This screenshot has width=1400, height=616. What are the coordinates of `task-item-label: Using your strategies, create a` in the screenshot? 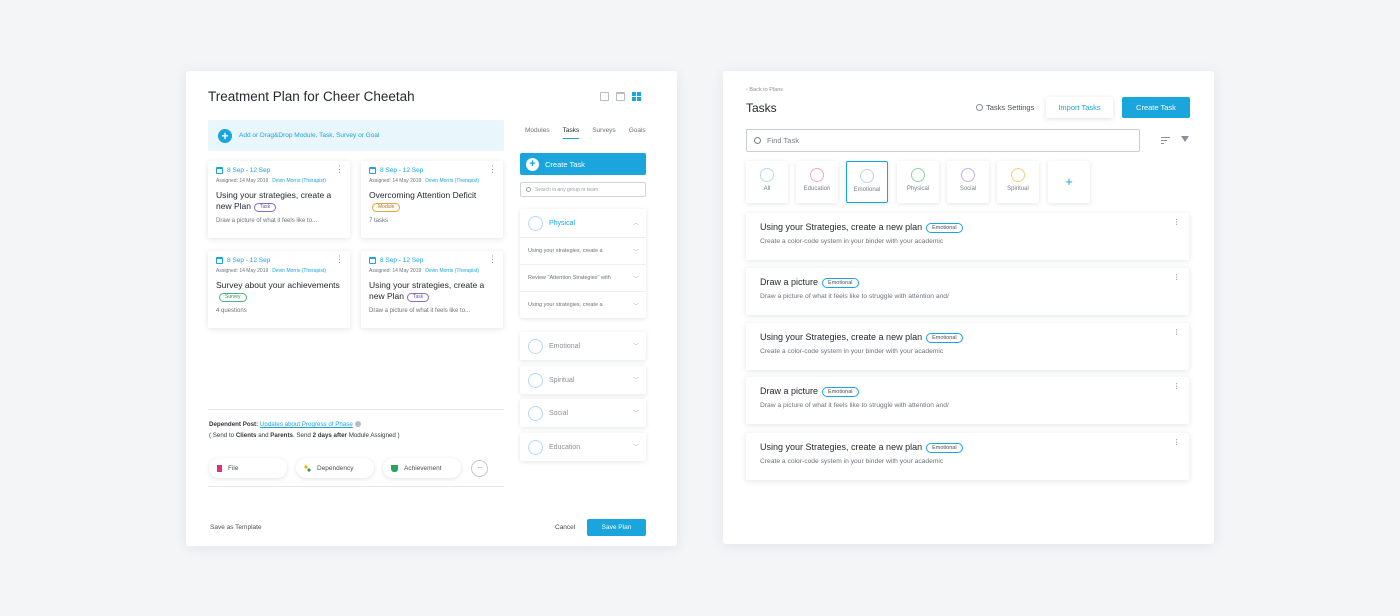 It's located at (565, 251).